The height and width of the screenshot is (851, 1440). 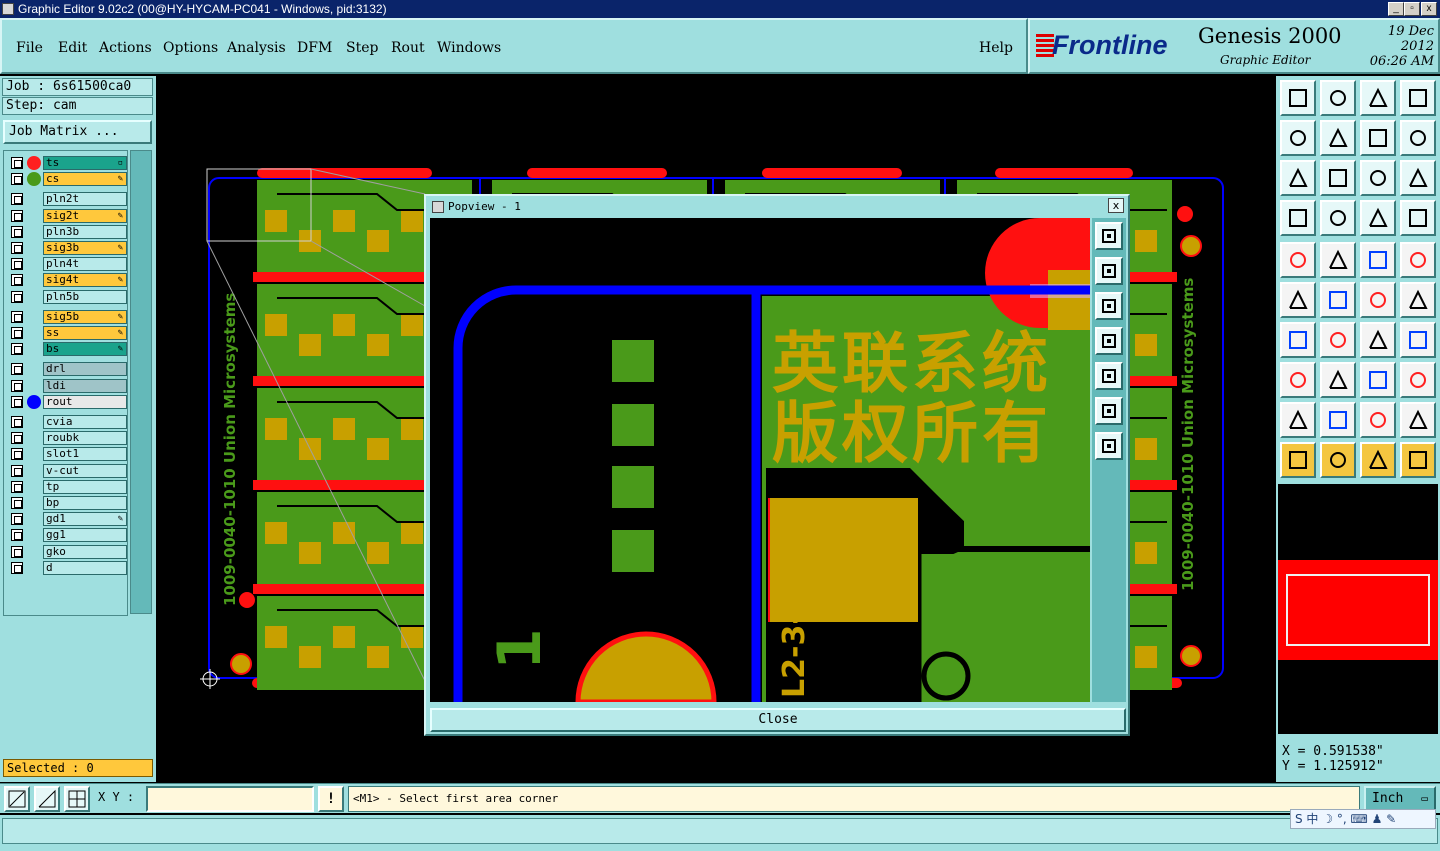 What do you see at coordinates (1298, 420) in the screenshot?
I see `triangle-icon` at bounding box center [1298, 420].